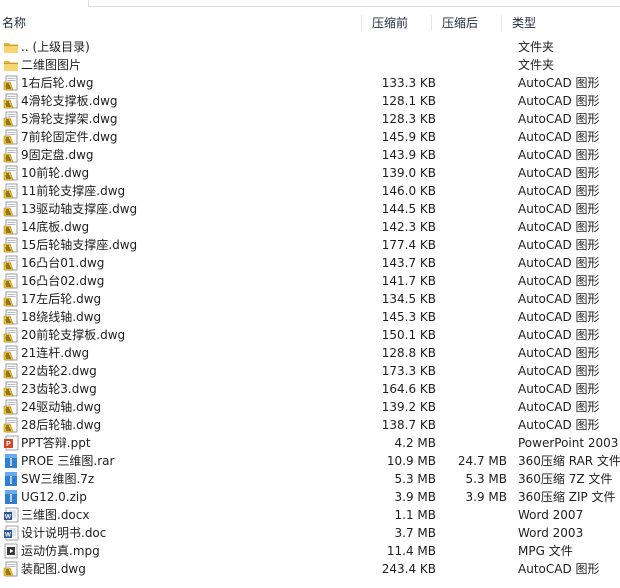  Describe the element at coordinates (411, 461) in the screenshot. I see `size-before: 10.9 MB` at that location.